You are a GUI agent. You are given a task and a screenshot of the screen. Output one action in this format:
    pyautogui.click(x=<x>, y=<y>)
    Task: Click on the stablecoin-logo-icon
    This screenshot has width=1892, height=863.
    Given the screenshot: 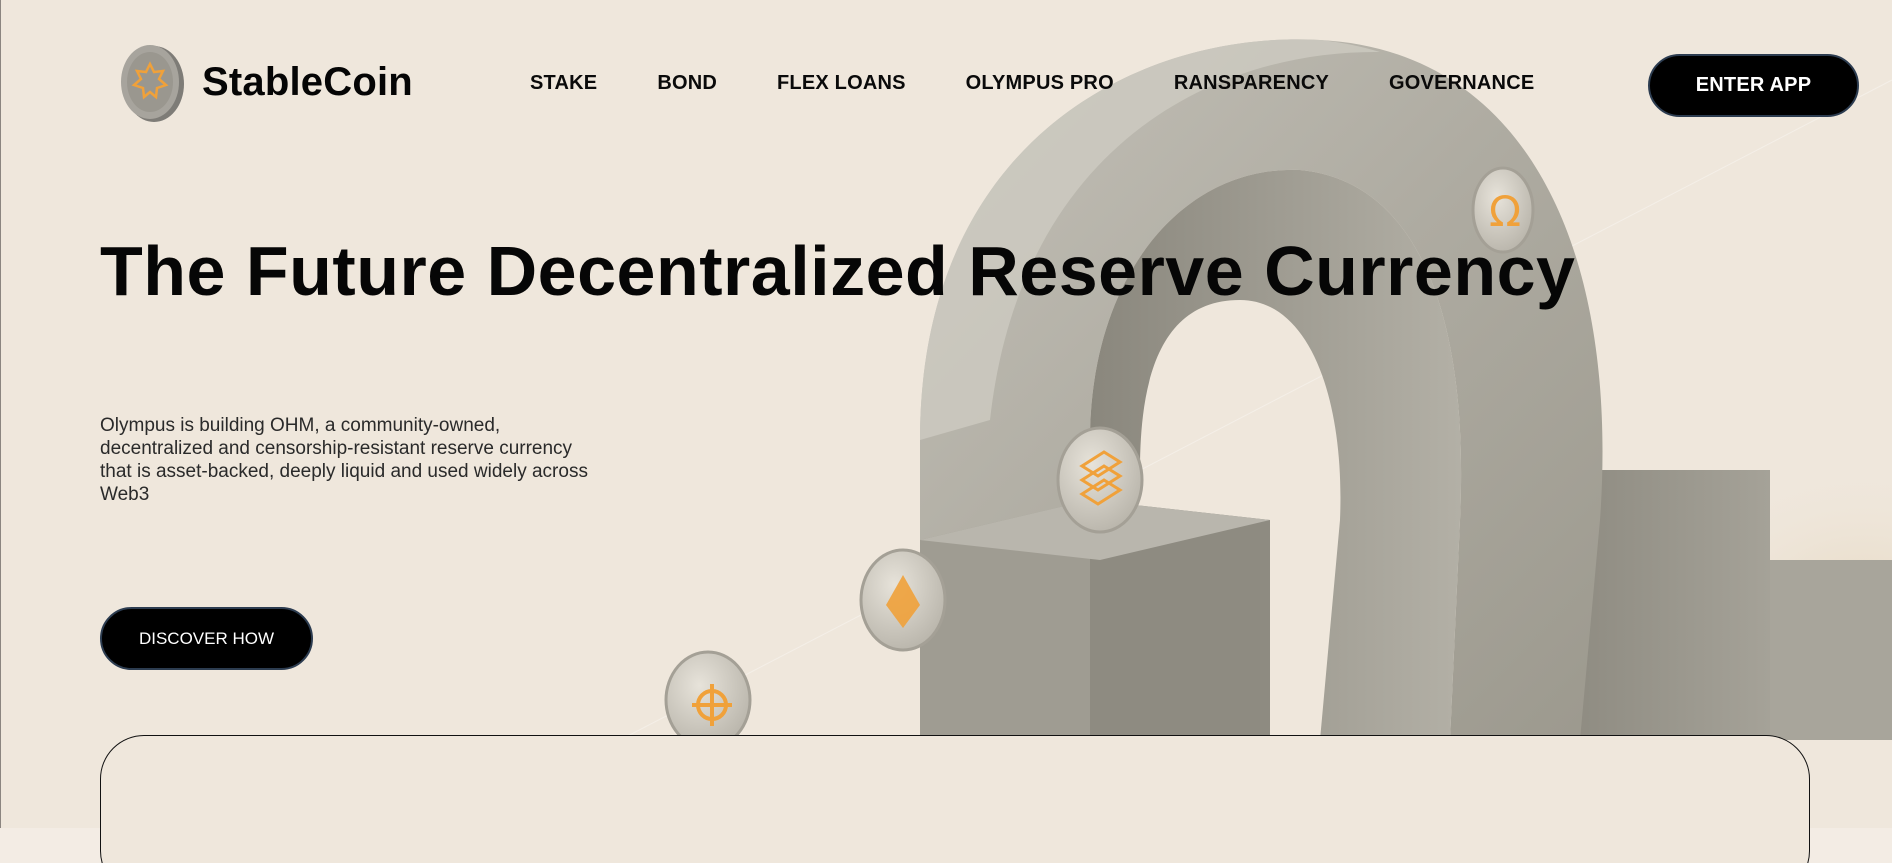 What is the action you would take?
    pyautogui.click(x=152, y=83)
    